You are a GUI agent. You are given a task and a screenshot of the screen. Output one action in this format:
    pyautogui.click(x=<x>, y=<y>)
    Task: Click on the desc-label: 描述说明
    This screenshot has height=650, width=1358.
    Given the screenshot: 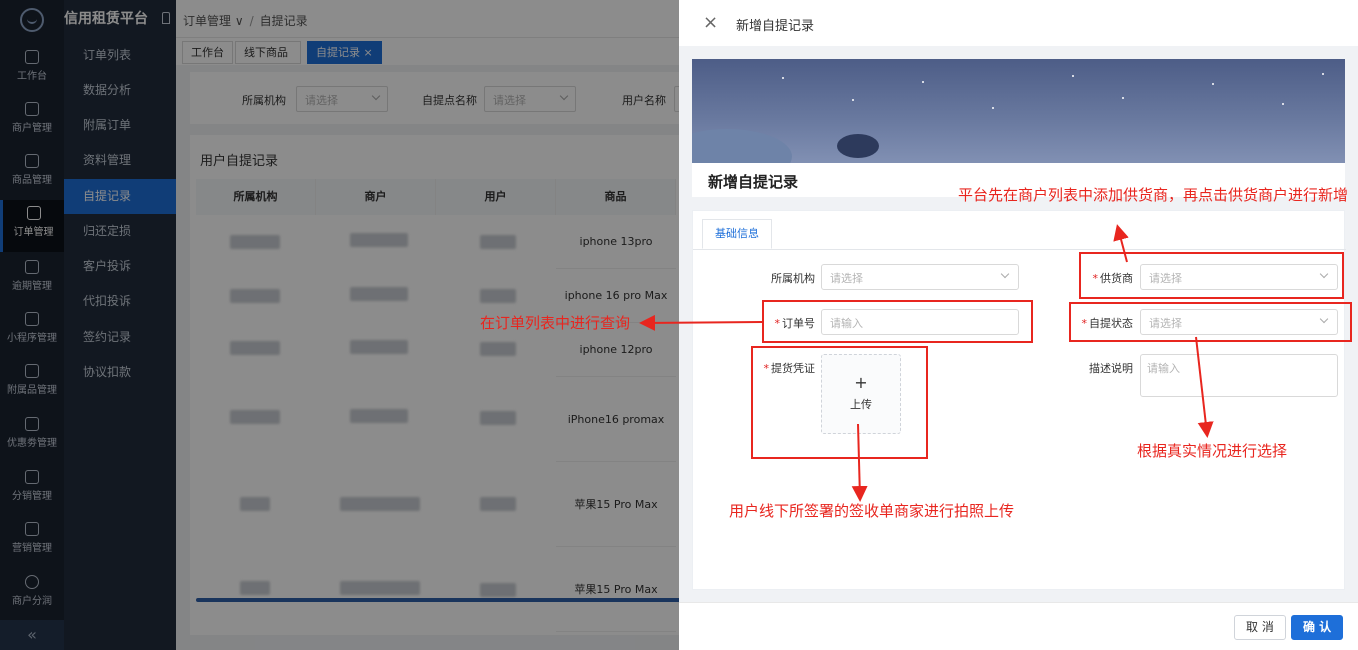 What is the action you would take?
    pyautogui.click(x=1111, y=368)
    